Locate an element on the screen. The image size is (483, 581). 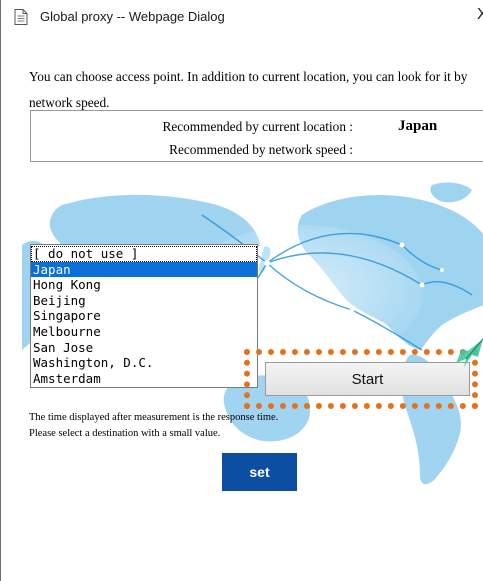
list-item: Singapore is located at coordinates (144, 316).